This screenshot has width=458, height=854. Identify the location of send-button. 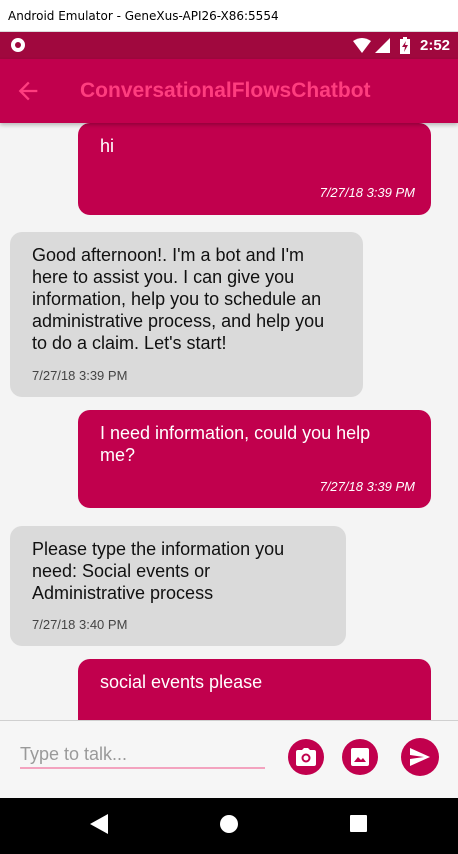
(420, 757).